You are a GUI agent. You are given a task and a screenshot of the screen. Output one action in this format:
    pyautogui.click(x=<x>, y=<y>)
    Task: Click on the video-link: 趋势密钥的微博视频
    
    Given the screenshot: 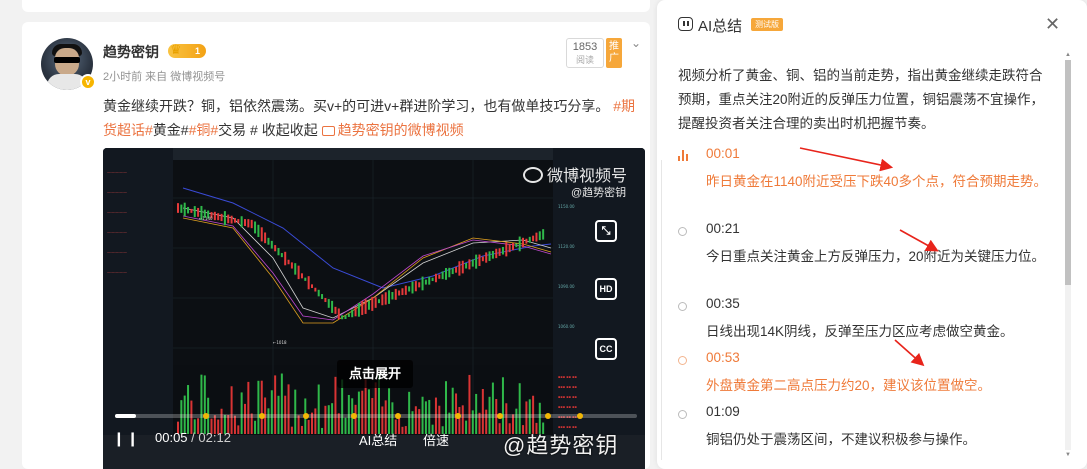 What is the action you would take?
    pyautogui.click(x=392, y=130)
    